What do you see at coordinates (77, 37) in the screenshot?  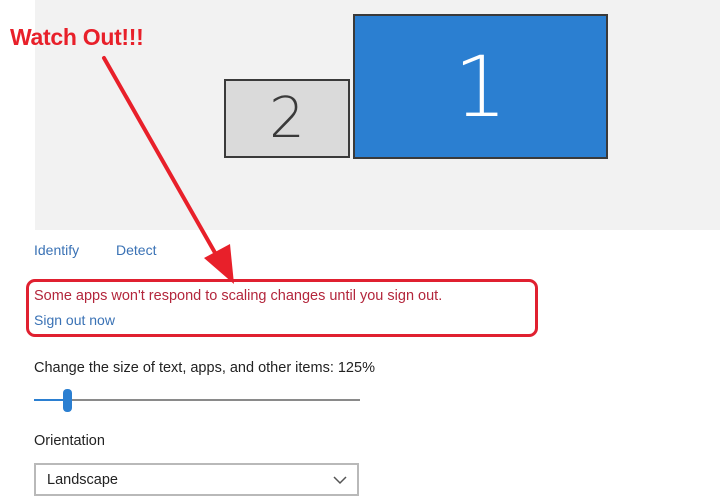 I see `watch-out-annotation: Watch Out!!!` at bounding box center [77, 37].